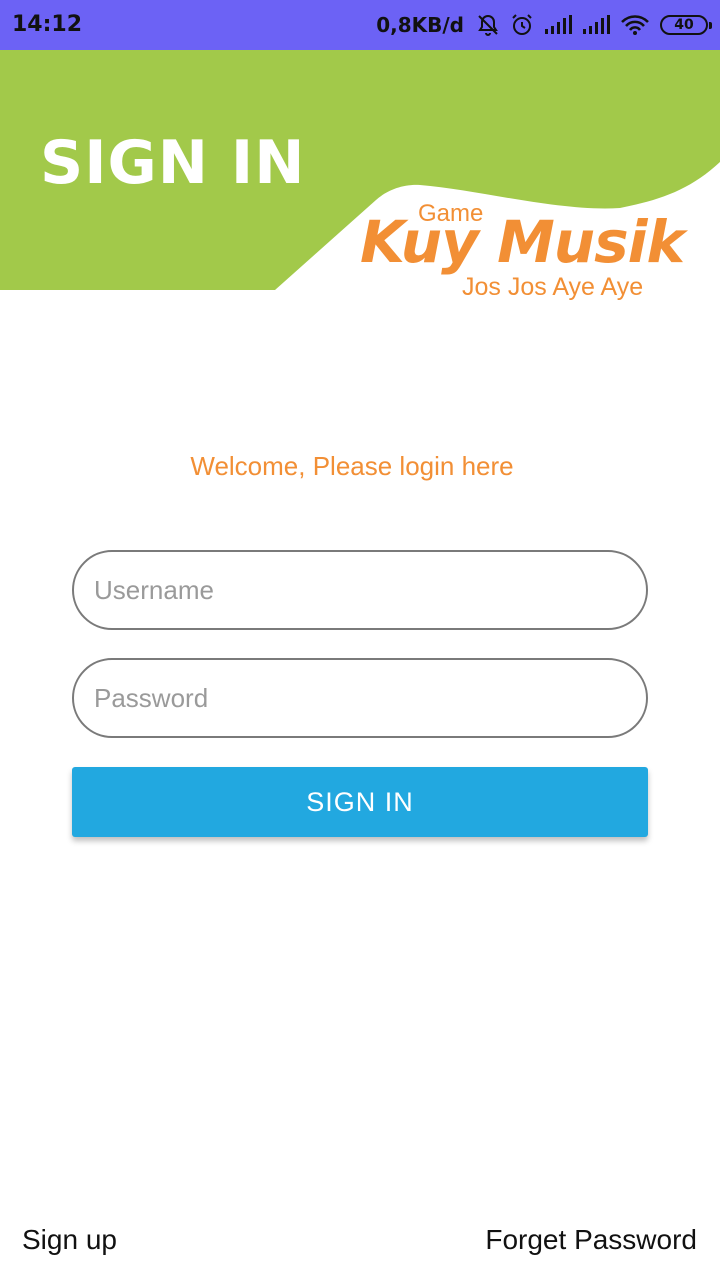 The height and width of the screenshot is (1280, 720). I want to click on battery-icon: 40, so click(686, 25).